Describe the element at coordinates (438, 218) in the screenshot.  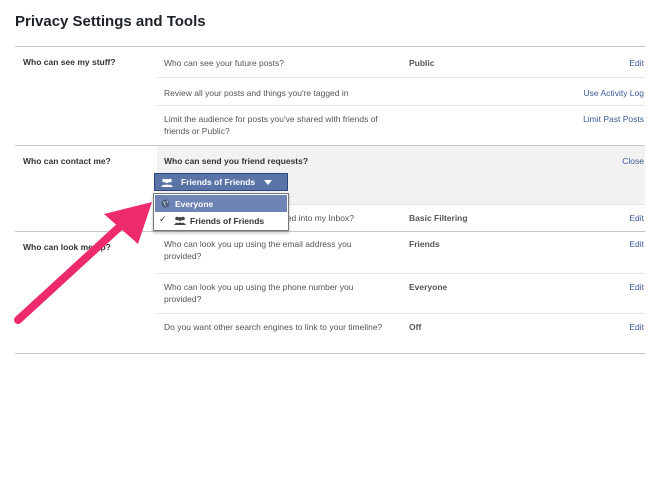
I see `row-value: Basic Filtering` at that location.